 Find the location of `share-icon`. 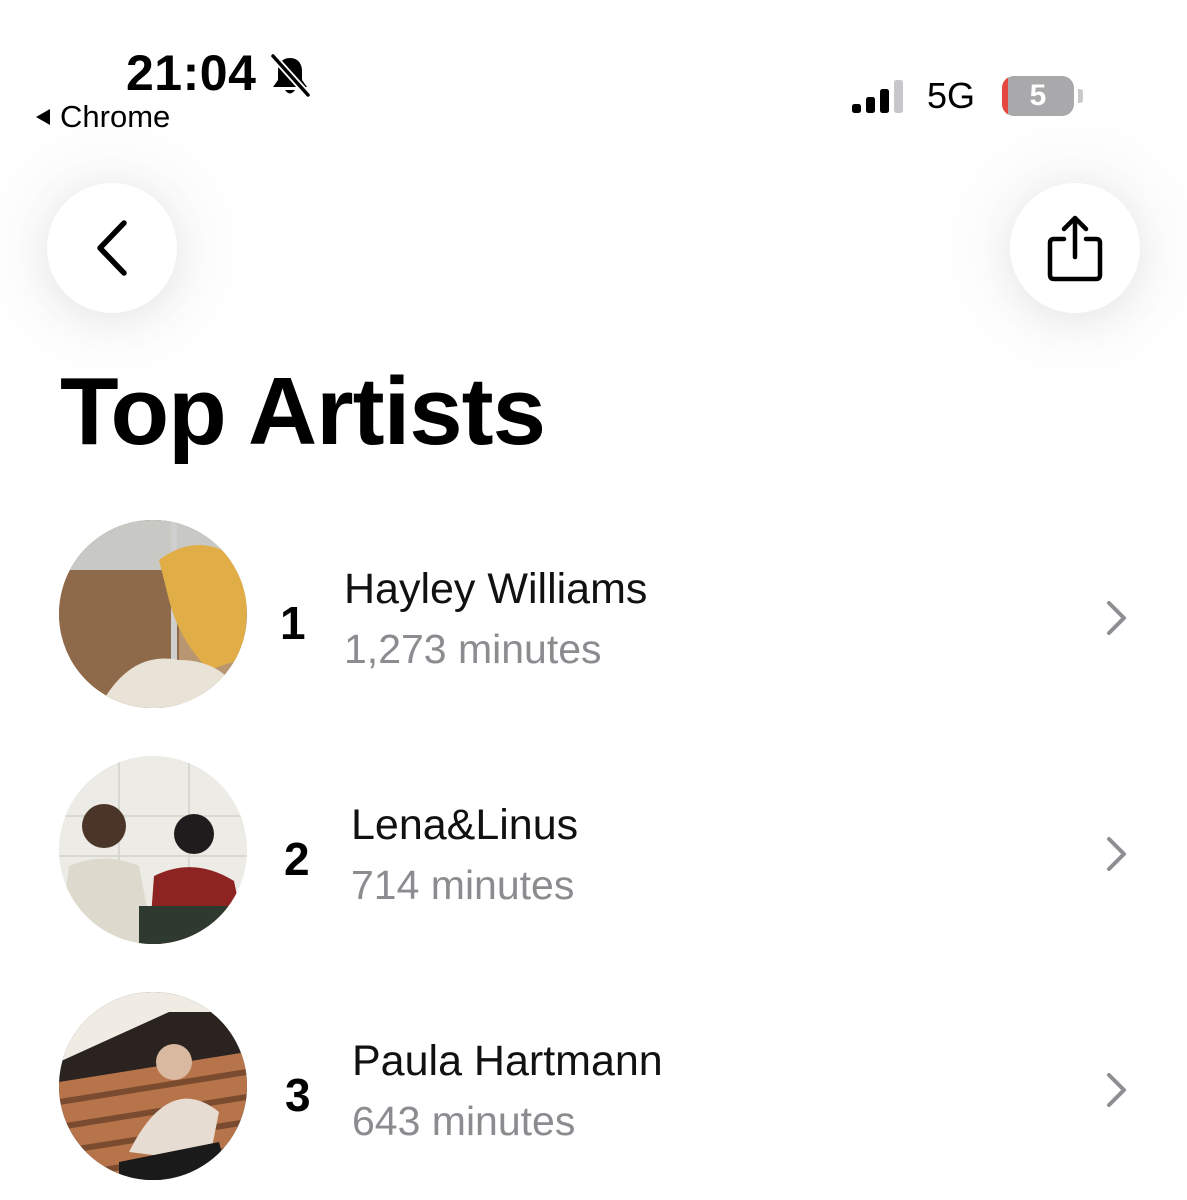

share-icon is located at coordinates (1075, 248).